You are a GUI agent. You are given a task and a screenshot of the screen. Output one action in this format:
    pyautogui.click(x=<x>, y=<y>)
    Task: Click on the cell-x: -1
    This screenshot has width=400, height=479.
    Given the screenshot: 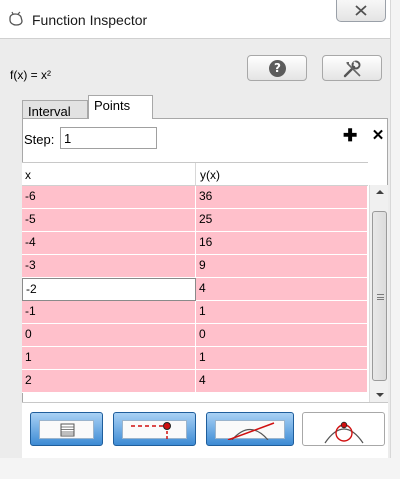 What is the action you would take?
    pyautogui.click(x=109, y=312)
    